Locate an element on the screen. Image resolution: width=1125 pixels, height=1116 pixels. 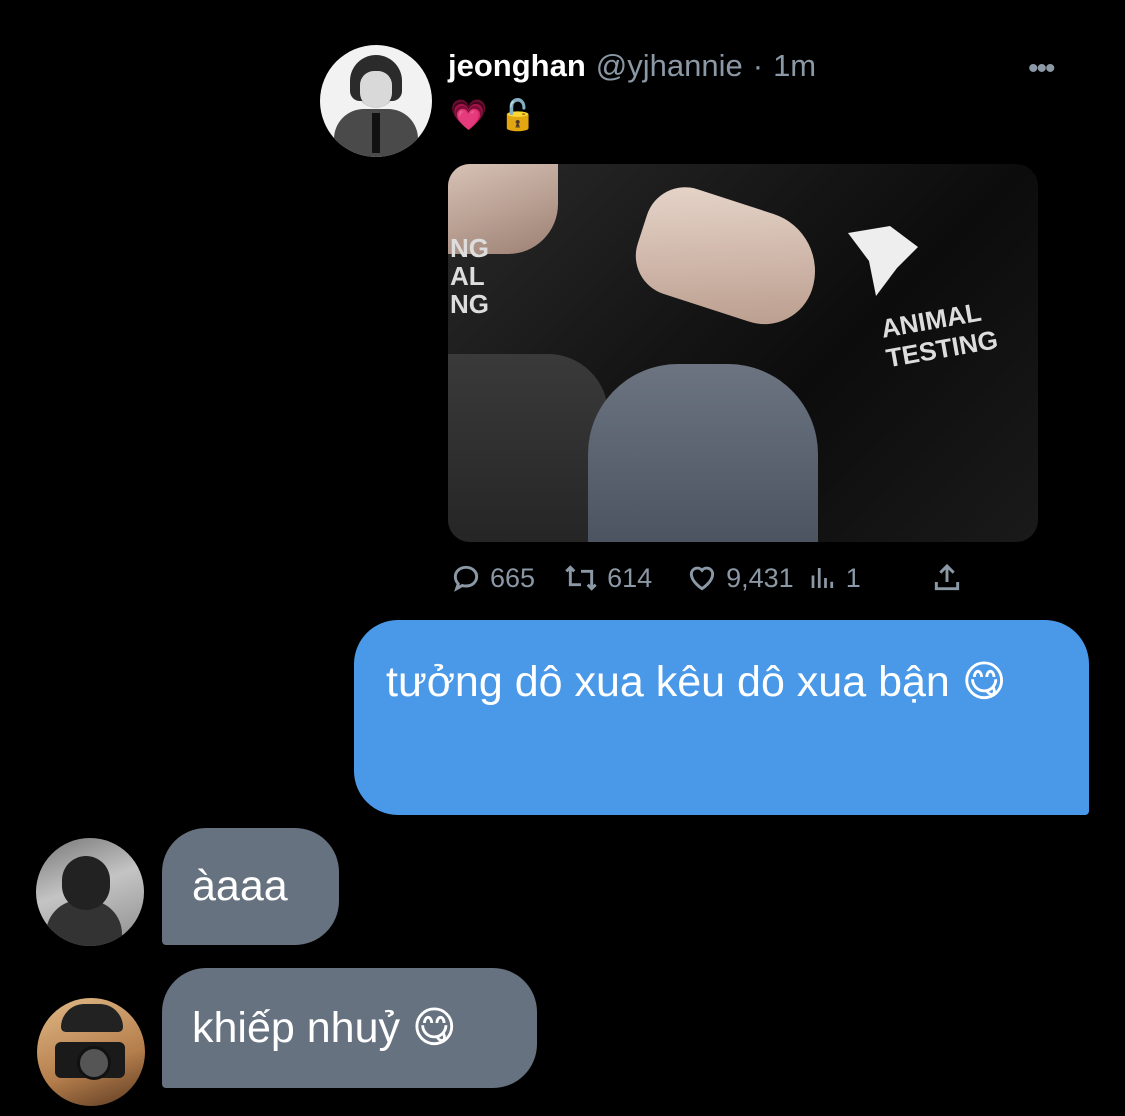
share-icon is located at coordinates (946, 577).